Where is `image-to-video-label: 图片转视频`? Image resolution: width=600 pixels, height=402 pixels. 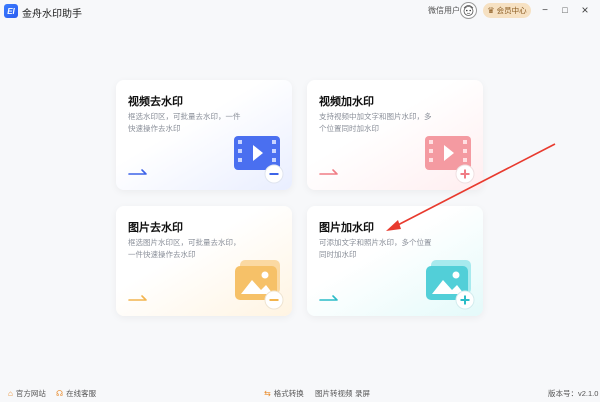
image-to-video-label: 图片转视频 is located at coordinates (334, 393).